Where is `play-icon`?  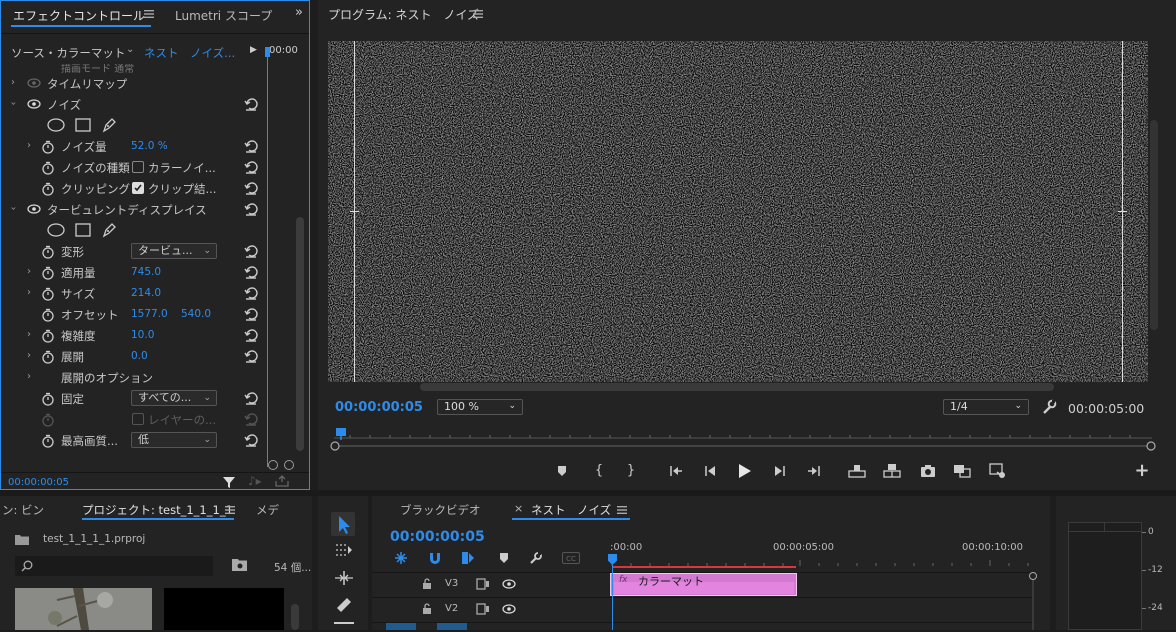 play-icon is located at coordinates (744, 471).